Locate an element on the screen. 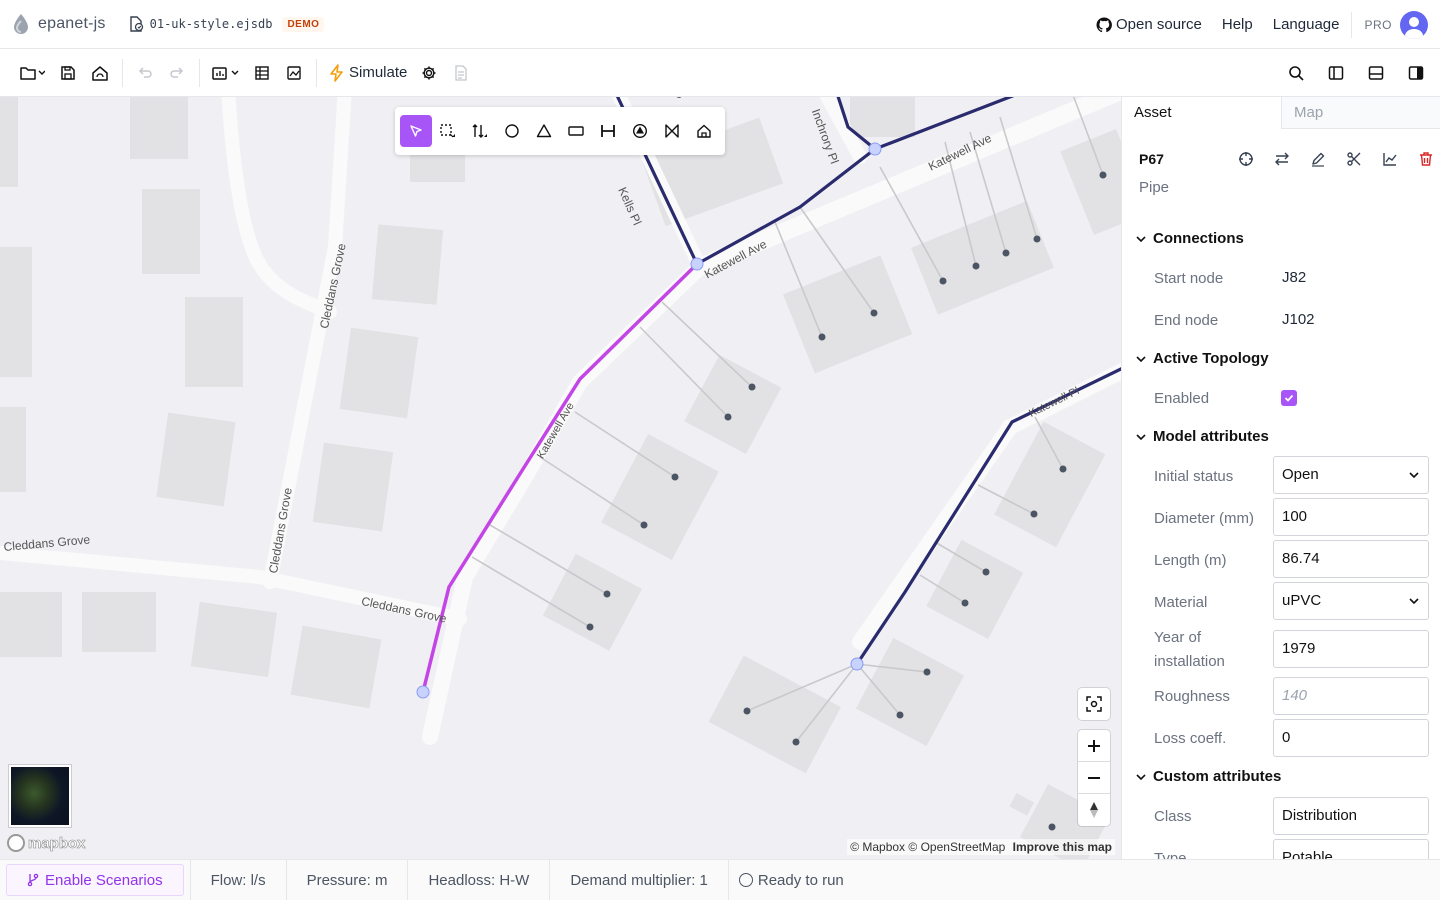  mapbox-attribution-link: © Mapbox is located at coordinates (877, 847).